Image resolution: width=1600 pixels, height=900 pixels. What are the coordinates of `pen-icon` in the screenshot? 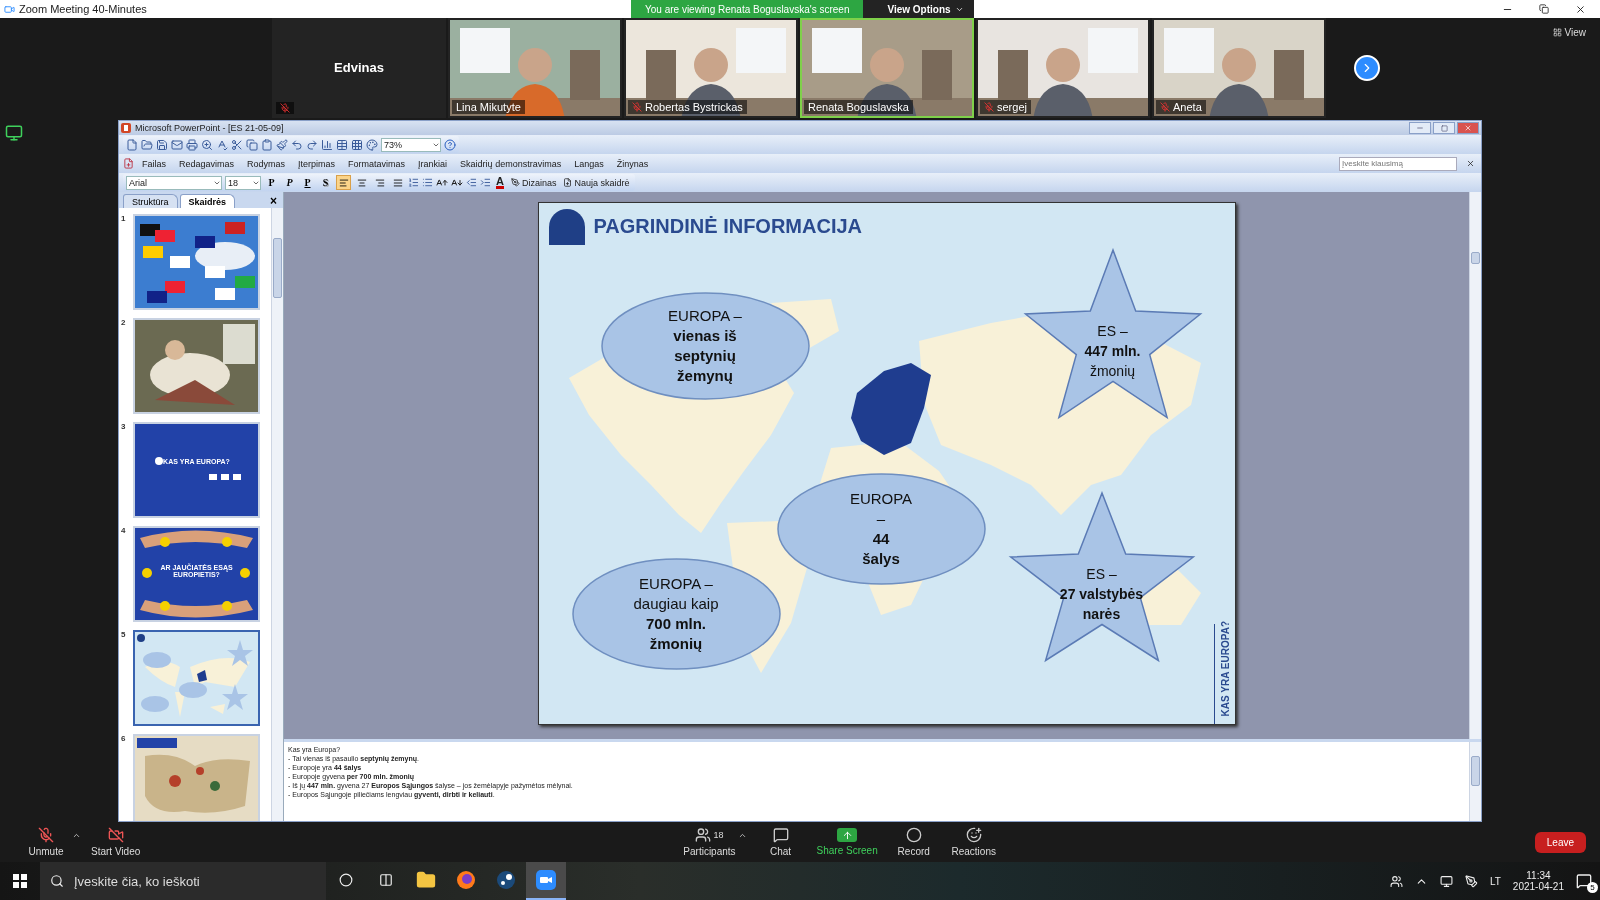 It's located at (1471, 881).